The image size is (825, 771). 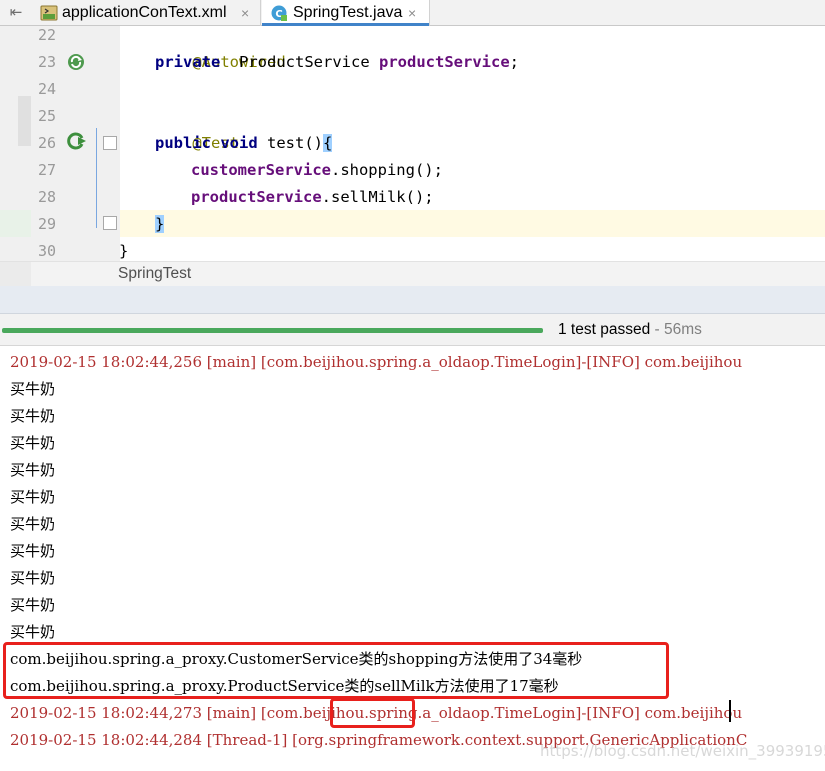 I want to click on method-call: .shopping();, so click(x=386, y=170).